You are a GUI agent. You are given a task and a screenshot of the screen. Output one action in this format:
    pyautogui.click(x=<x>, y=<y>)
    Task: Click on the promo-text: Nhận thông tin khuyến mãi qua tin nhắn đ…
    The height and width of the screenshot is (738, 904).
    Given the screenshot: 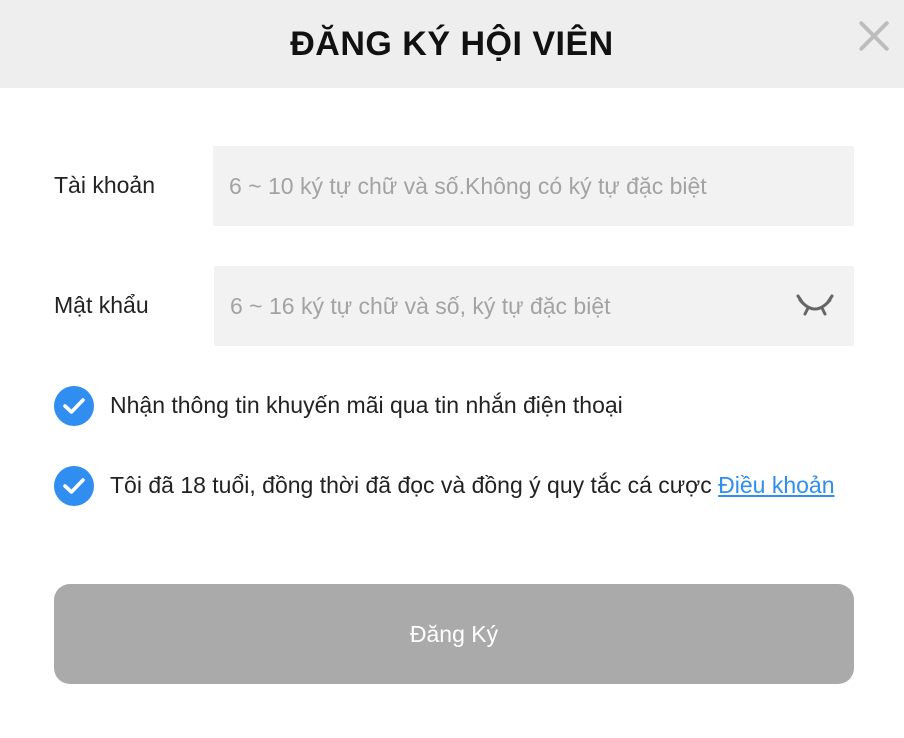 What is the action you would take?
    pyautogui.click(x=366, y=405)
    